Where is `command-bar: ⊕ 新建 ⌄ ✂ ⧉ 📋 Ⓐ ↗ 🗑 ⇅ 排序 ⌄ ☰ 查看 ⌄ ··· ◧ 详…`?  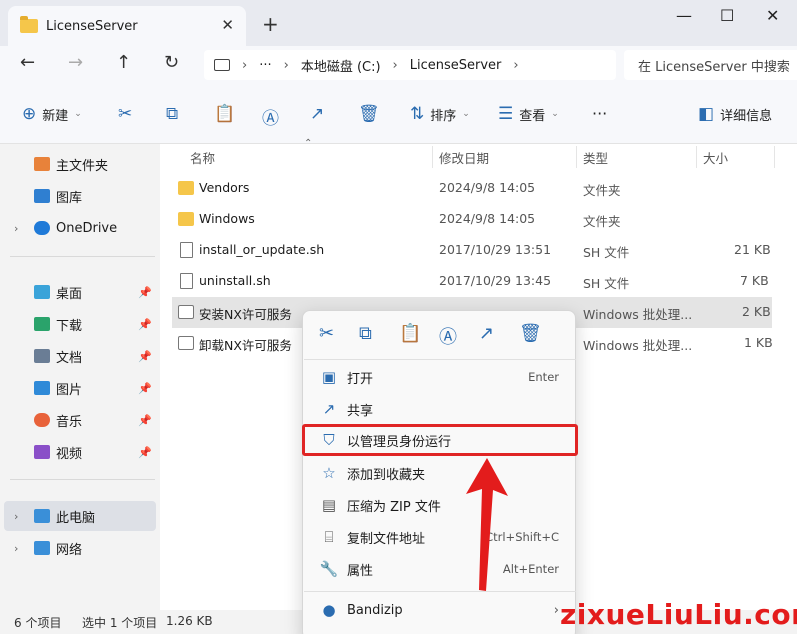 command-bar: ⊕ 新建 ⌄ ✂ ⧉ 📋 Ⓐ ↗ 🗑 ⇅ 排序 ⌄ ☰ 查看 ⌄ ··· ◧ 详… is located at coordinates (398, 115).